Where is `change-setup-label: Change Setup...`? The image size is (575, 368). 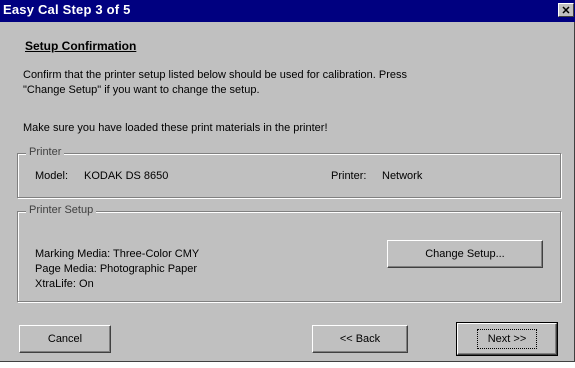 change-setup-label: Change Setup... is located at coordinates (465, 254).